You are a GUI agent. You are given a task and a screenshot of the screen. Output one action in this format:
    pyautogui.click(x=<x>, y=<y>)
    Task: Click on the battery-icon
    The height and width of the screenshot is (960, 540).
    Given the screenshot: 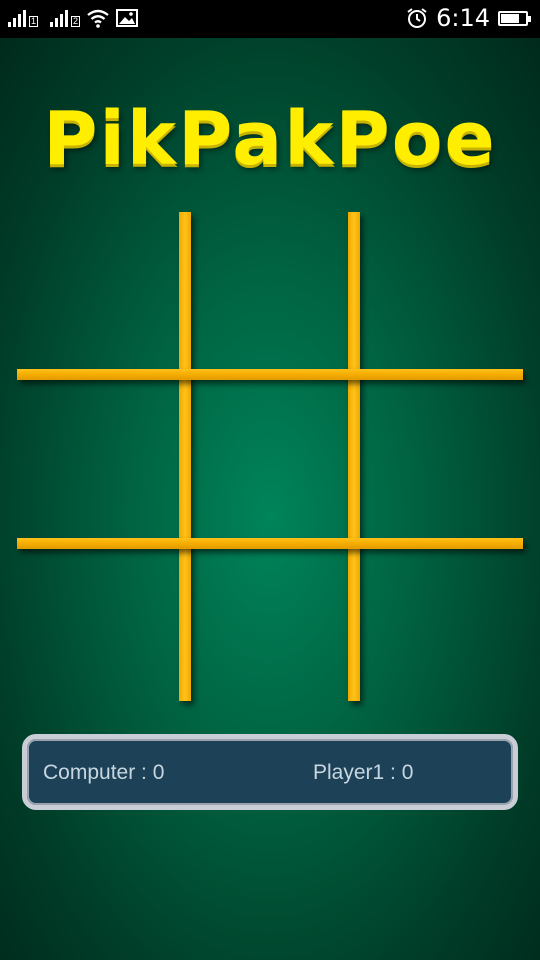 What is the action you would take?
    pyautogui.click(x=514, y=18)
    